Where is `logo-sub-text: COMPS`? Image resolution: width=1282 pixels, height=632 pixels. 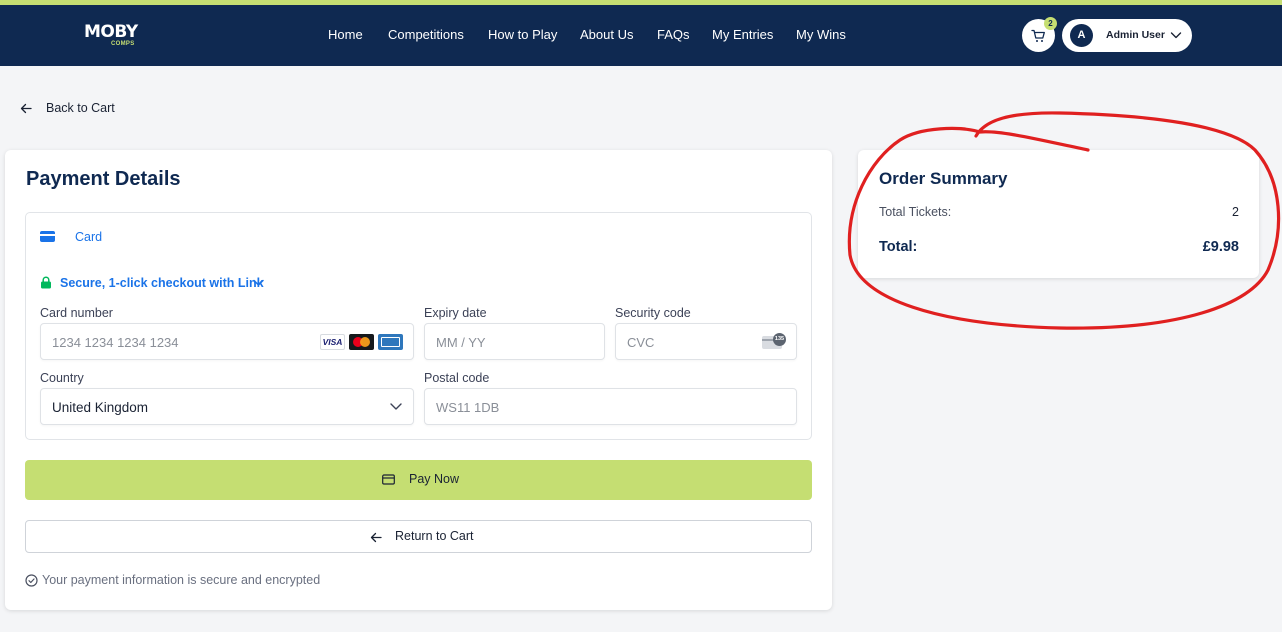
logo-sub-text: COMPS is located at coordinates (123, 44).